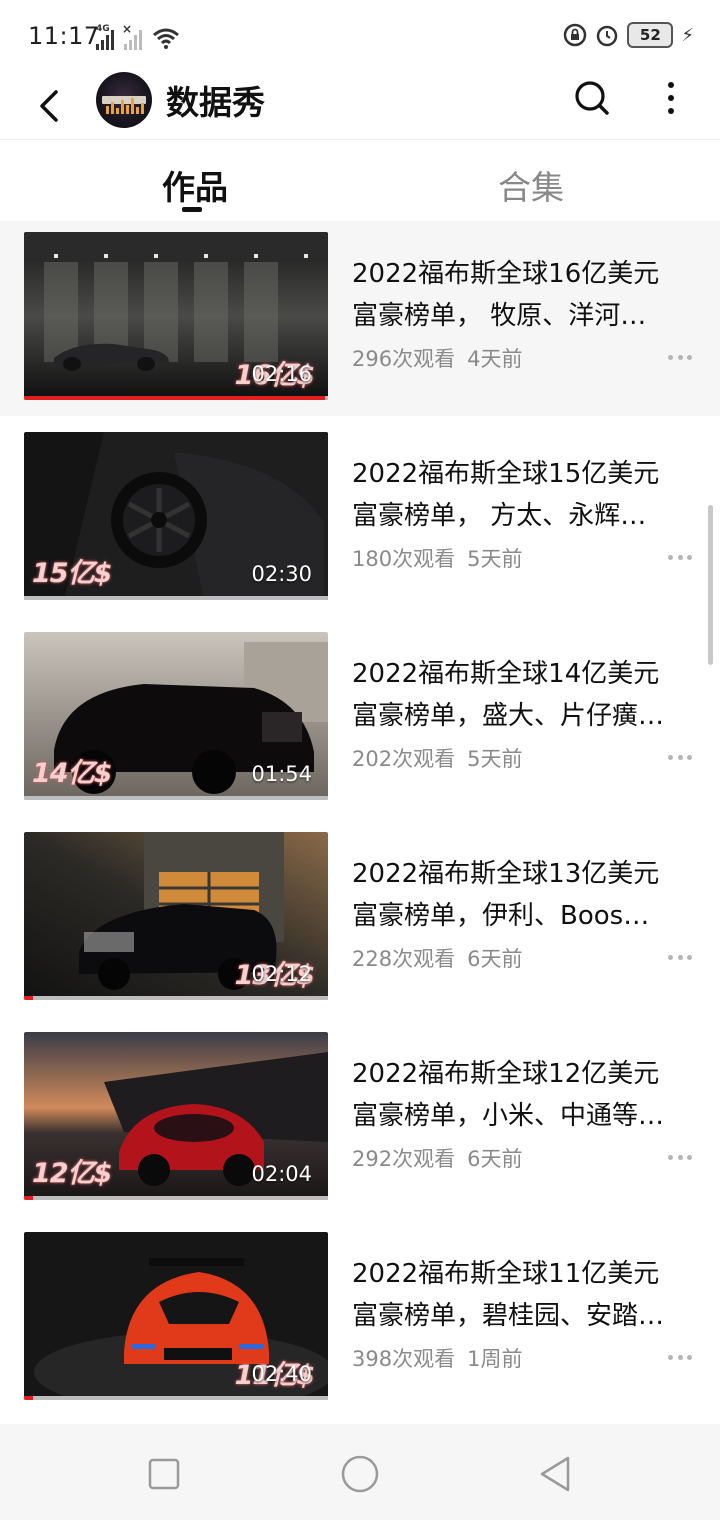  I want to click on tab-bar: 作品 合集, so click(360, 181).